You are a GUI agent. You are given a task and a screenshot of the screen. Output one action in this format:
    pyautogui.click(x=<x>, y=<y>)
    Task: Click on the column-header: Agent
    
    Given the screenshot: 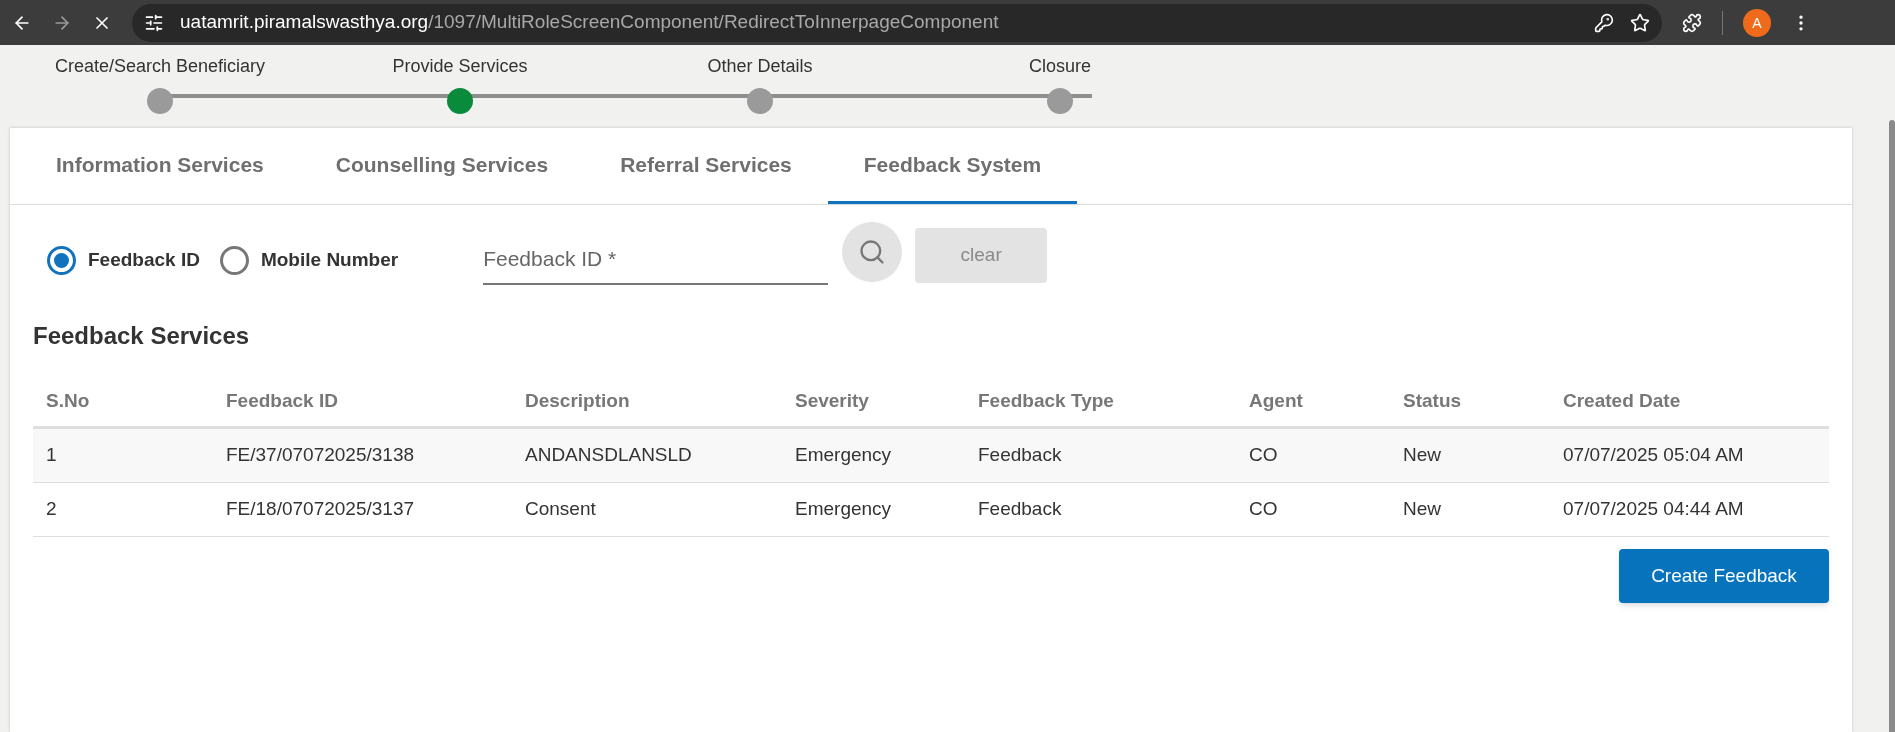 What is the action you would take?
    pyautogui.click(x=1276, y=400)
    